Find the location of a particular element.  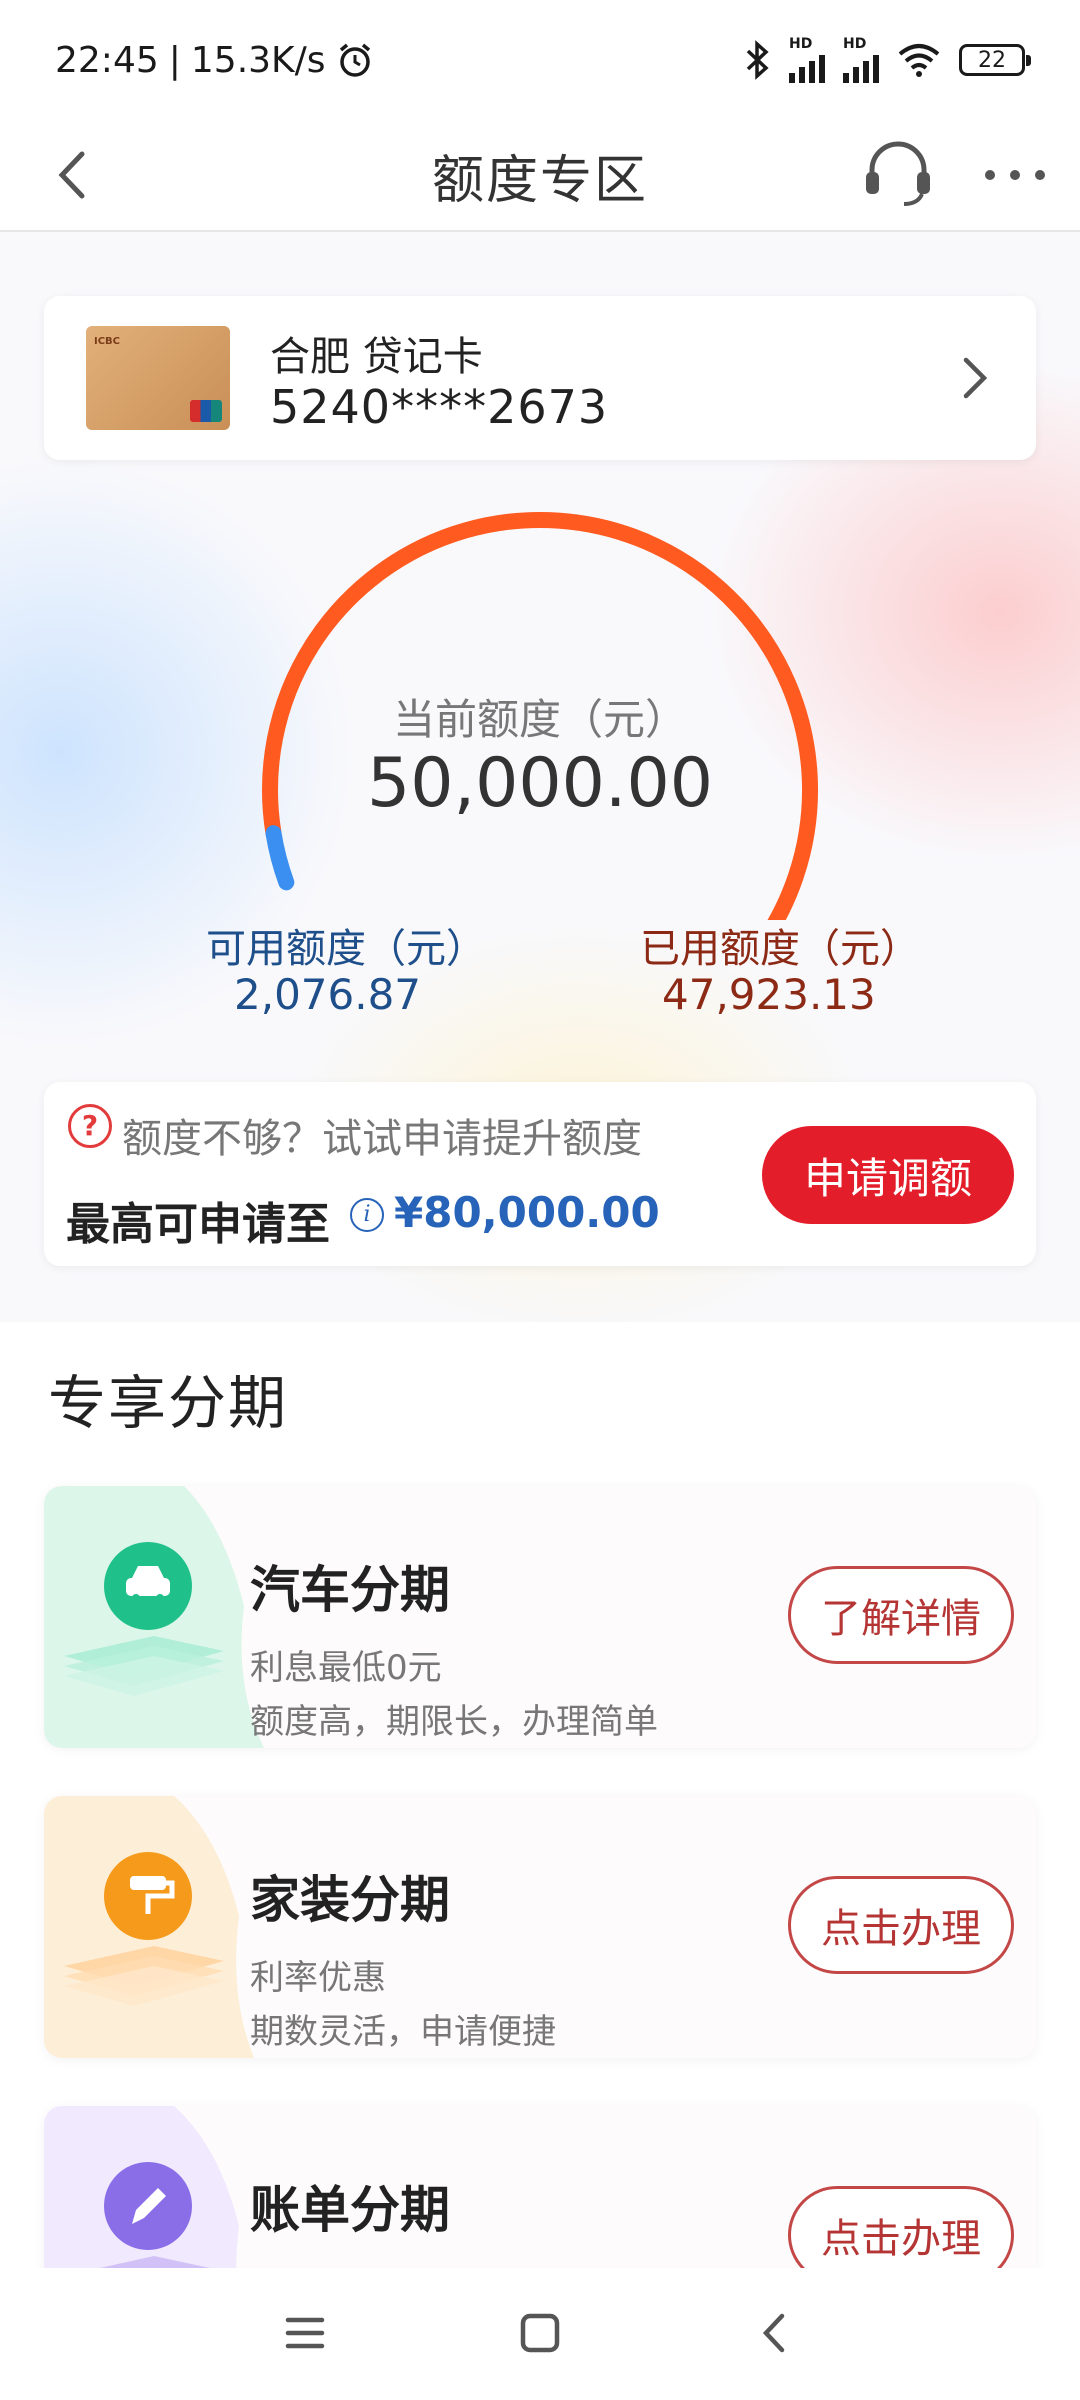

status-right: HD HD 22 is located at coordinates (888, 59).